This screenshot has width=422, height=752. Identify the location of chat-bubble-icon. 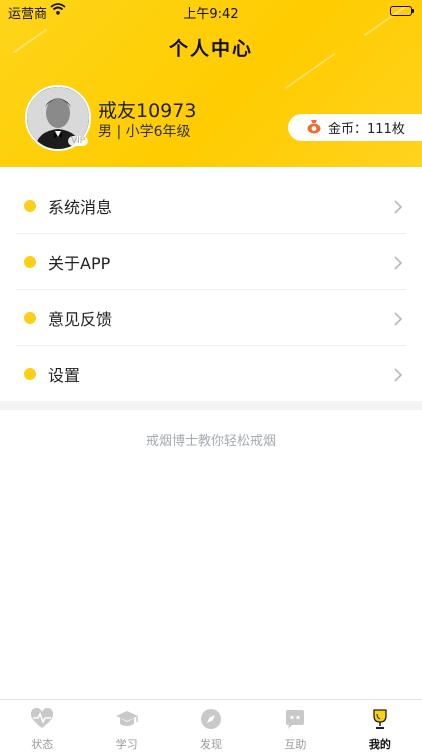
(295, 721).